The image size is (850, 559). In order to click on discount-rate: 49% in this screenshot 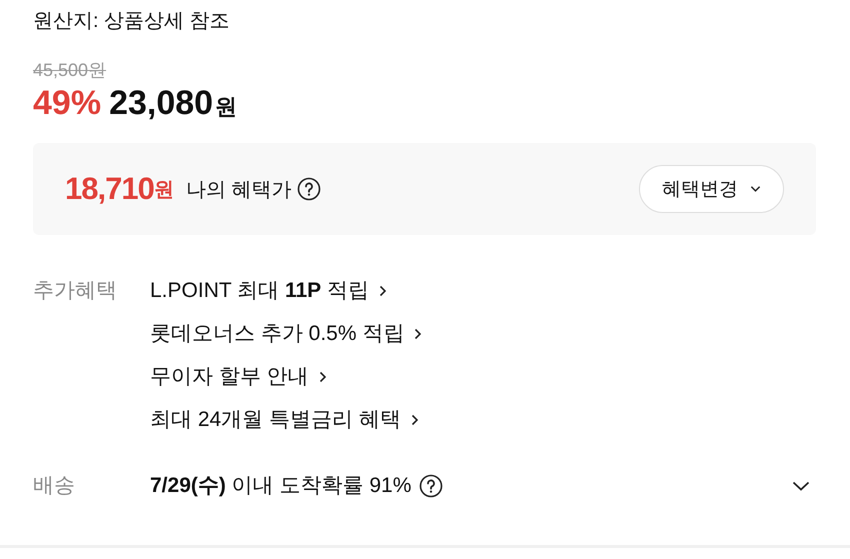, I will do `click(67, 103)`.